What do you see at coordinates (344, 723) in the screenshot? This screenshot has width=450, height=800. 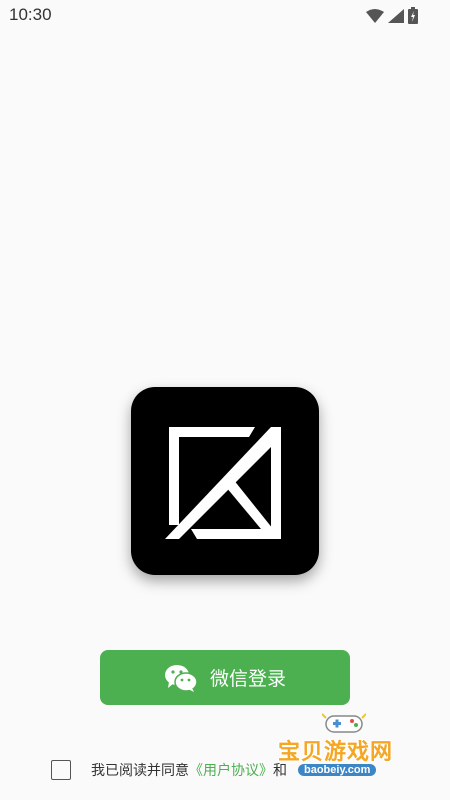 I see `gamepad-icon` at bounding box center [344, 723].